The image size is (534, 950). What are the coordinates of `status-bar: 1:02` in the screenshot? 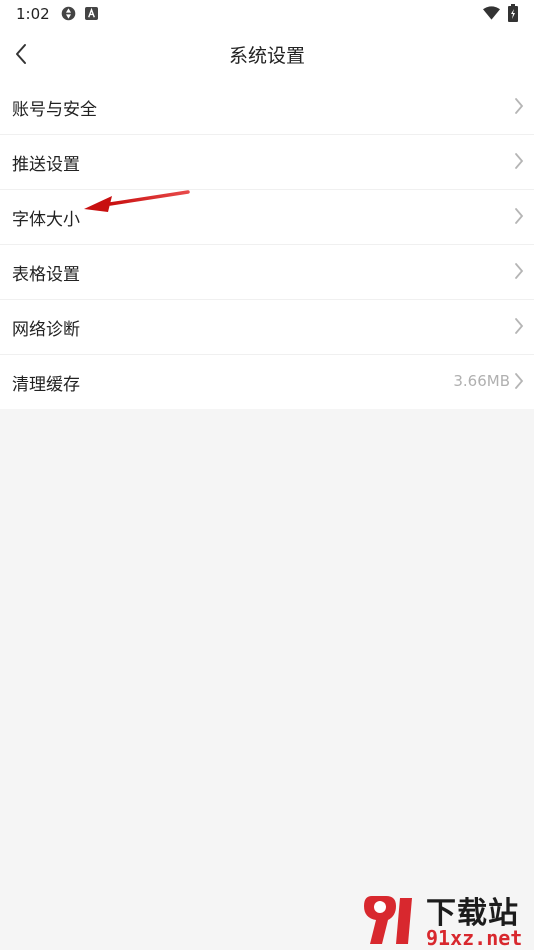 It's located at (267, 14).